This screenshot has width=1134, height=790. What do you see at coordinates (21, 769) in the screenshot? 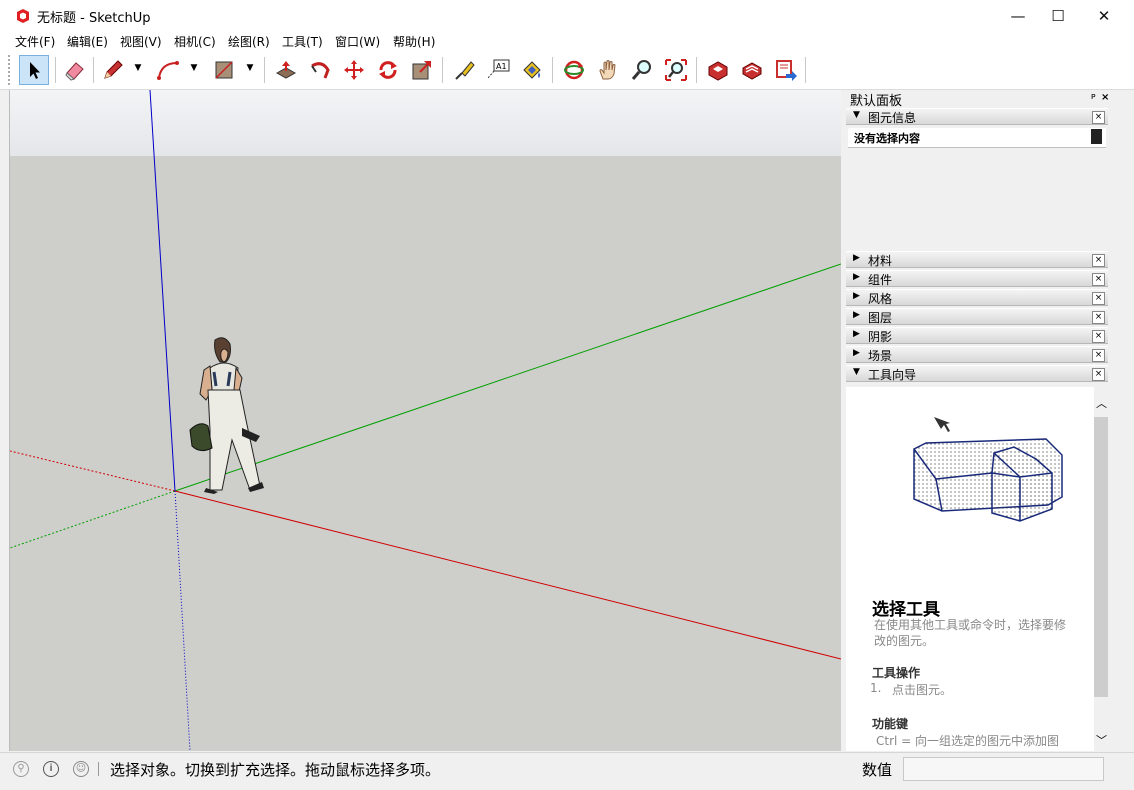
I see `geo-location-icon: ⚲` at bounding box center [21, 769].